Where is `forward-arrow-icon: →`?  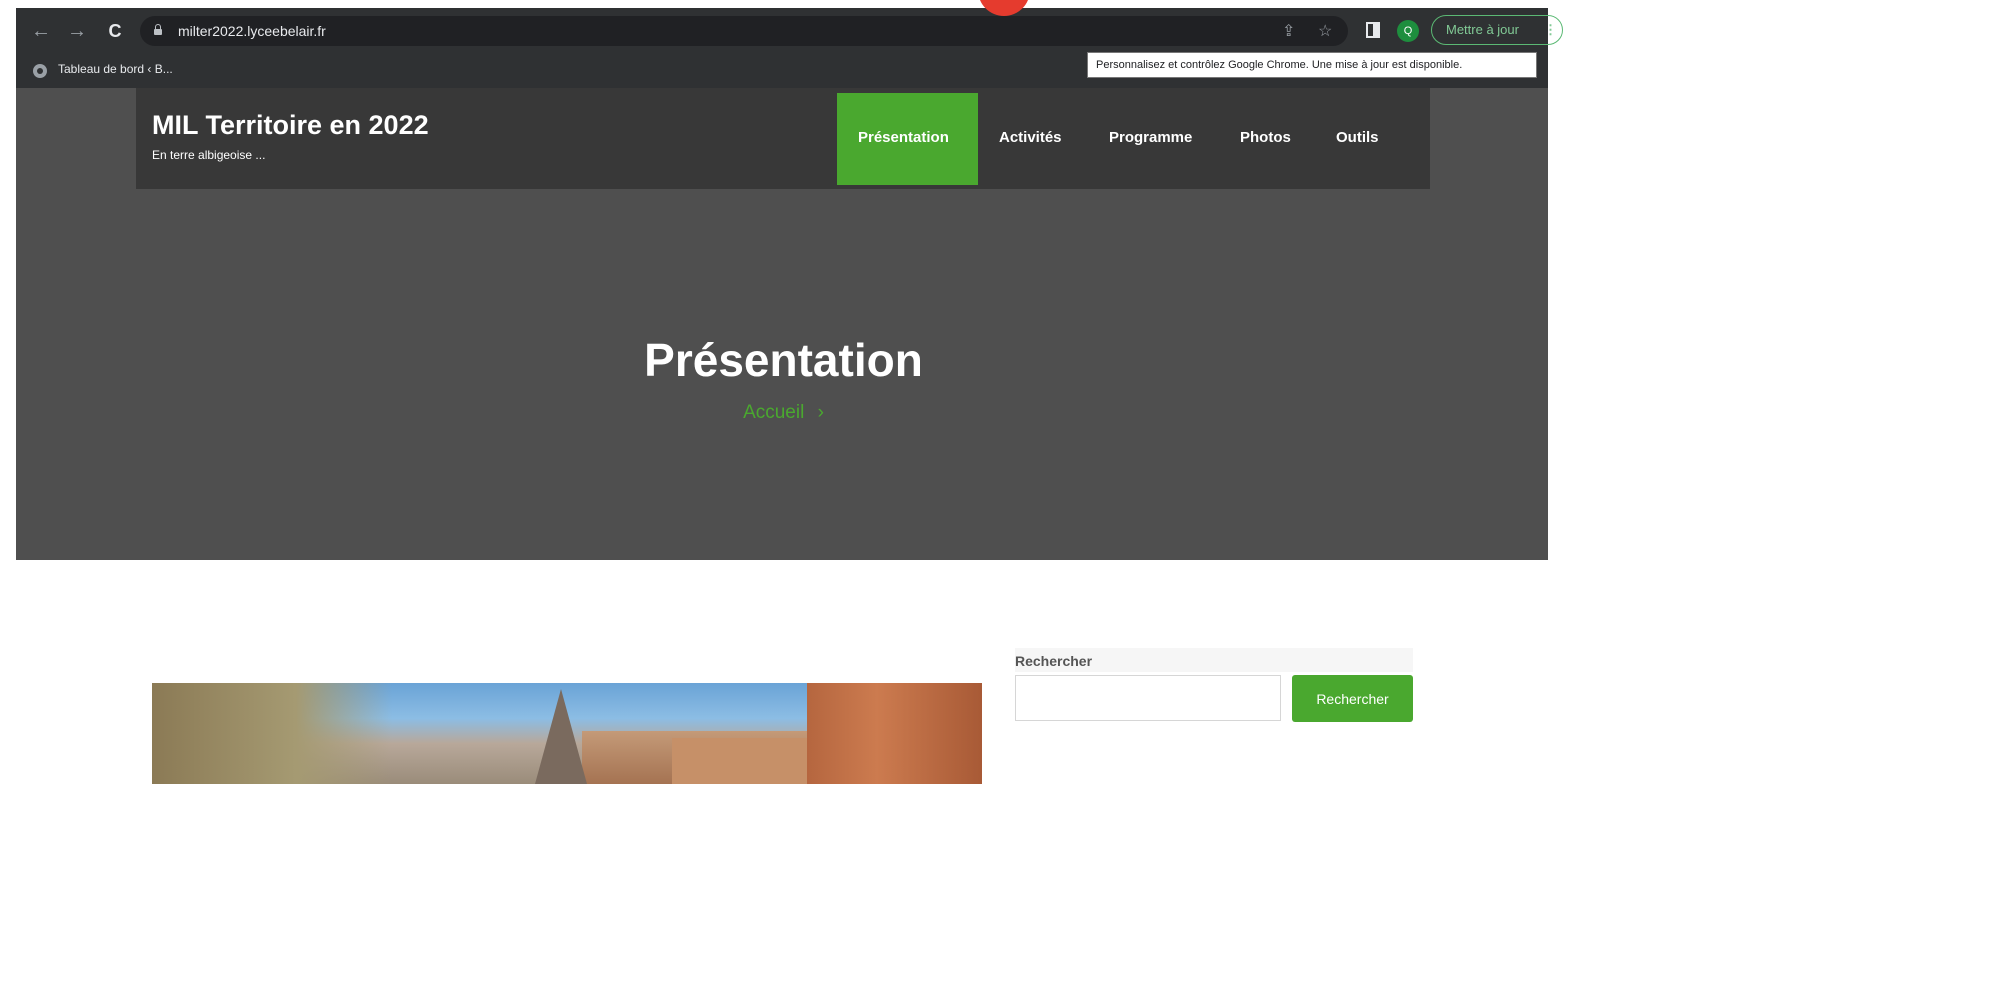
forward-arrow-icon: → is located at coordinates (77, 31).